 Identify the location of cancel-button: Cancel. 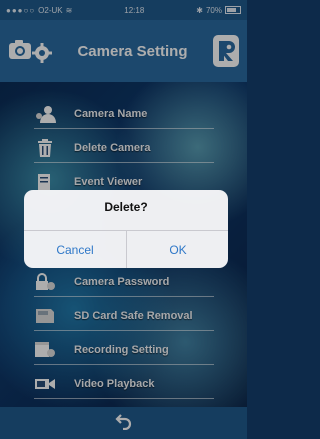
(75, 249).